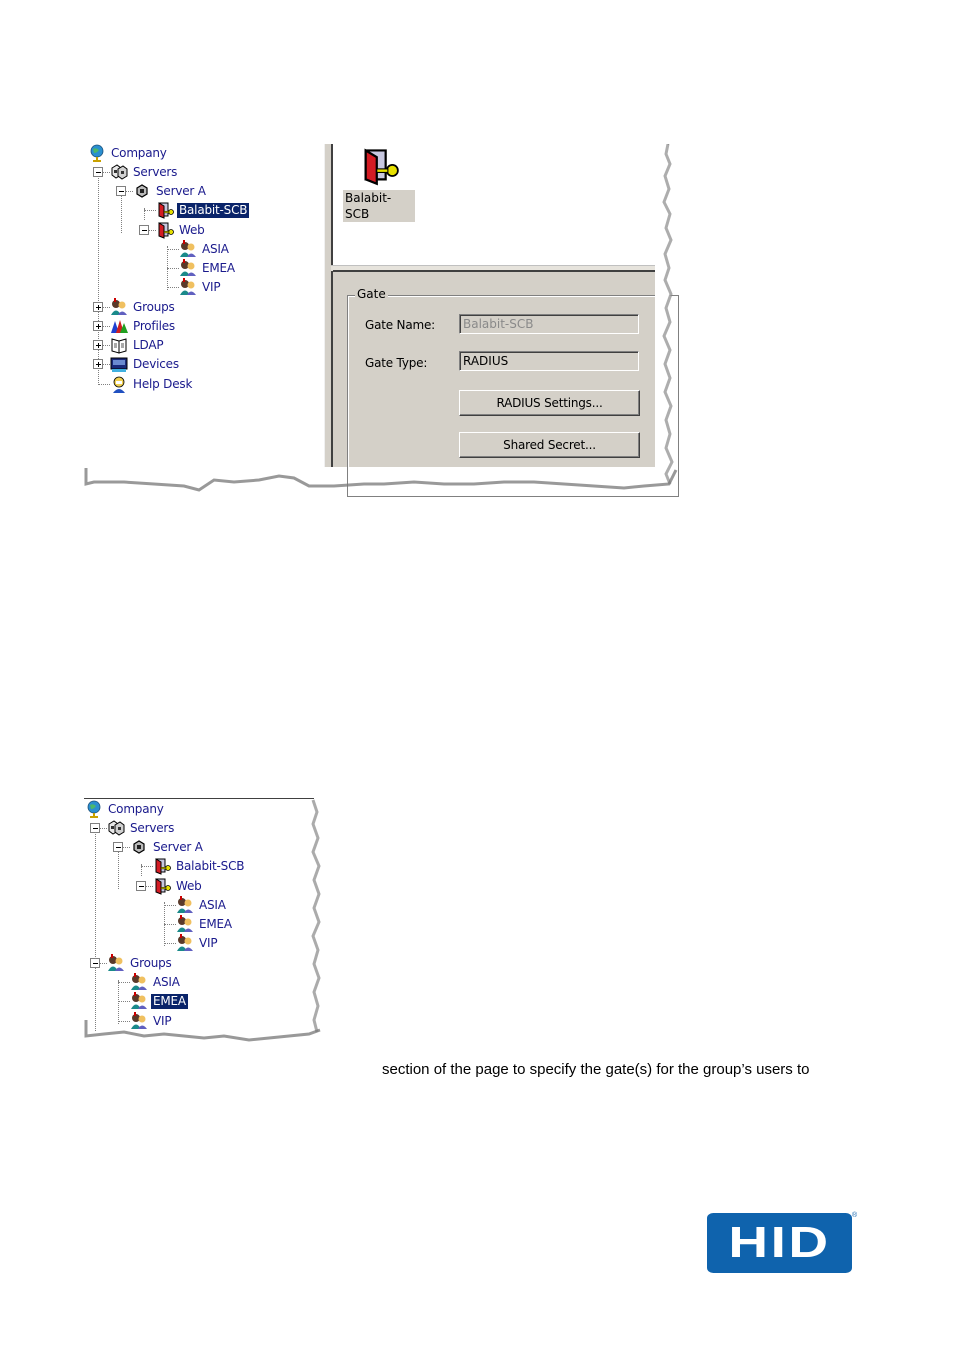 The image size is (954, 1350). Describe the element at coordinates (98, 364) in the screenshot. I see `expand-devices-toggle` at that location.